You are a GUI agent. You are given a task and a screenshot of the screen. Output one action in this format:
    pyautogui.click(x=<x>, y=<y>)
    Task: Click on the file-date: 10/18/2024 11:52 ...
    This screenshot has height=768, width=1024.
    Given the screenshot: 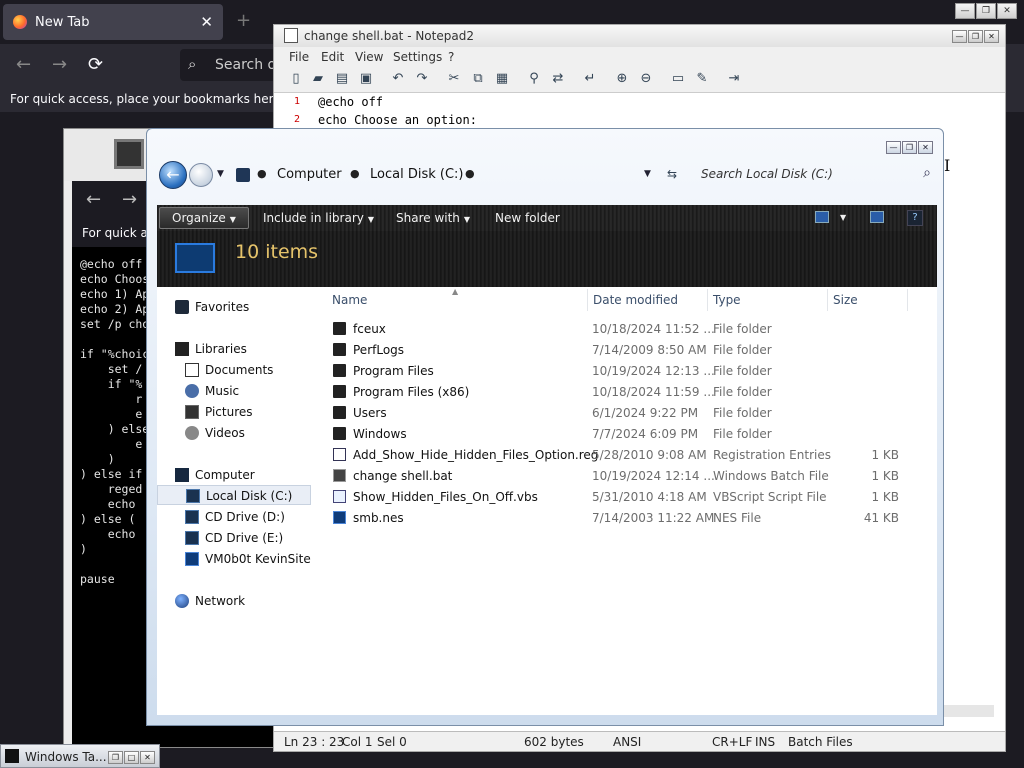 What is the action you would take?
    pyautogui.click(x=653, y=329)
    